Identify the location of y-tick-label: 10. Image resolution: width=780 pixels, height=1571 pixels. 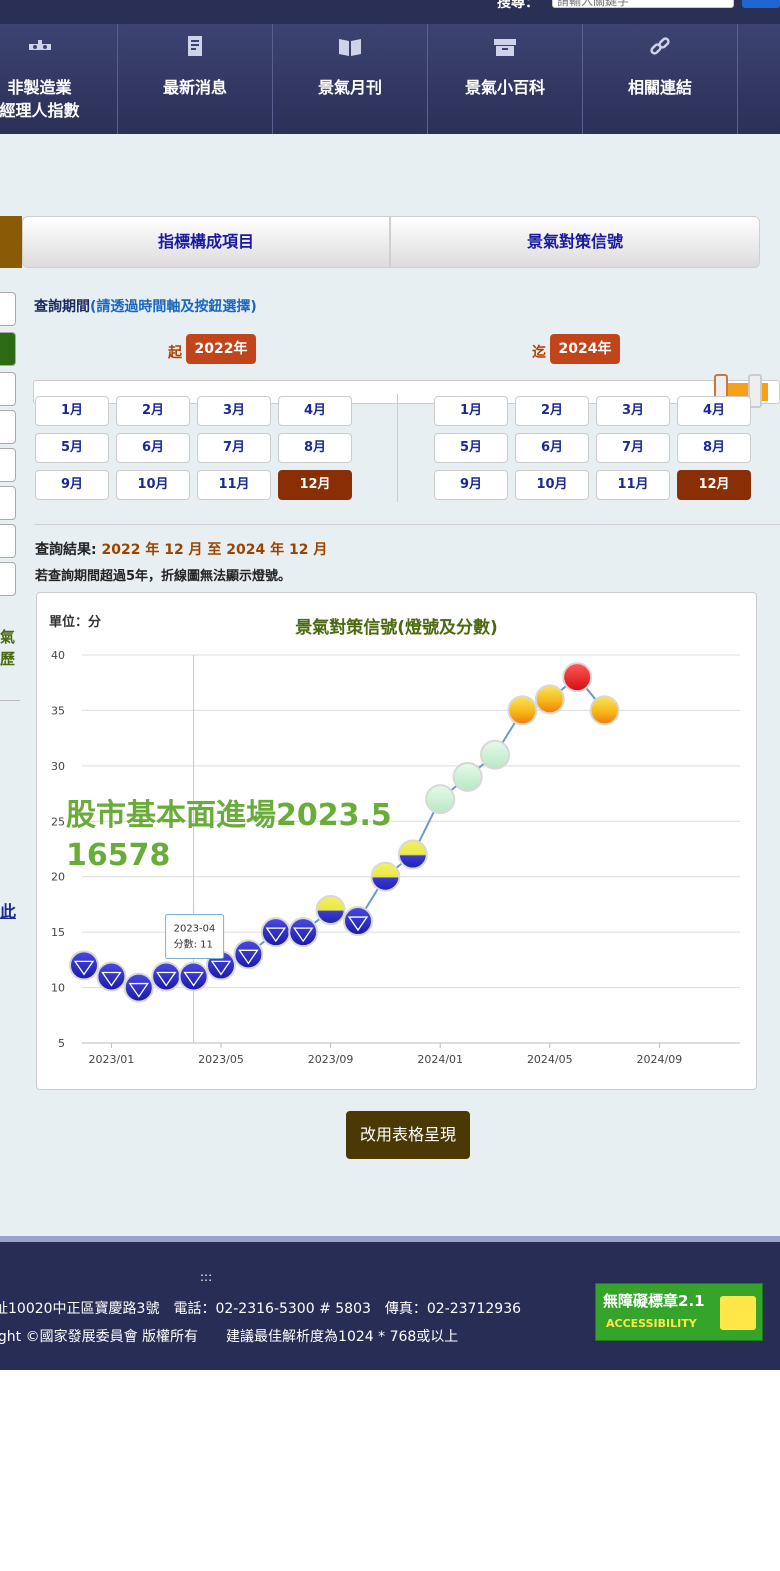
(58, 988).